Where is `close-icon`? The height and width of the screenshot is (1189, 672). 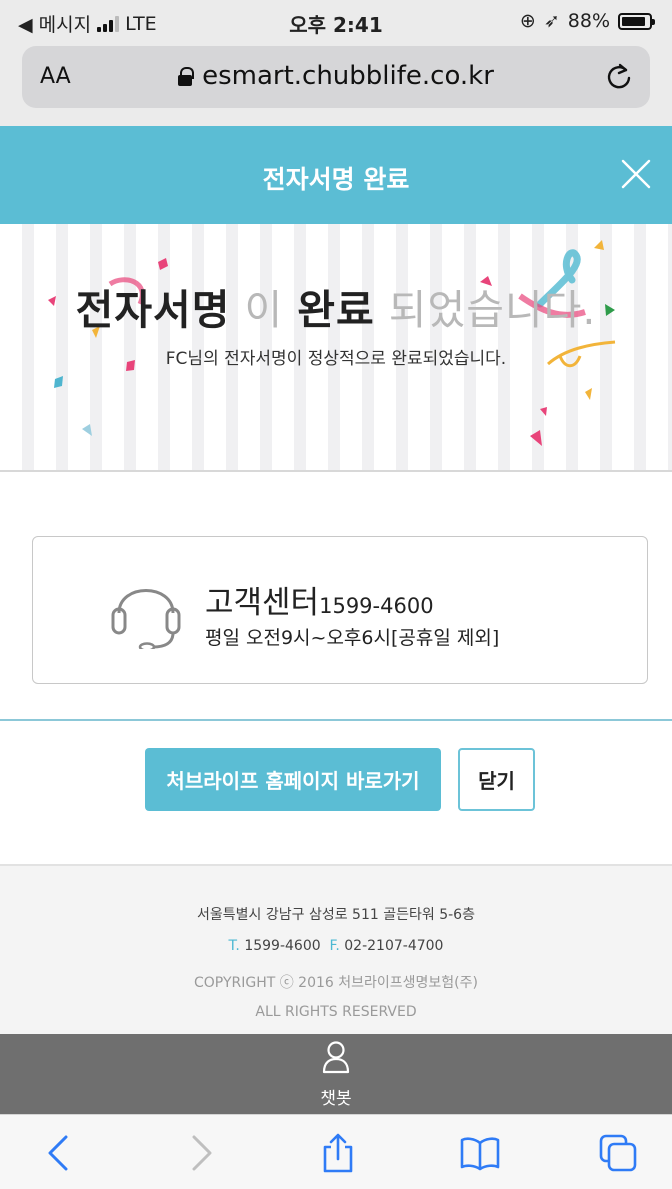
close-icon is located at coordinates (636, 174).